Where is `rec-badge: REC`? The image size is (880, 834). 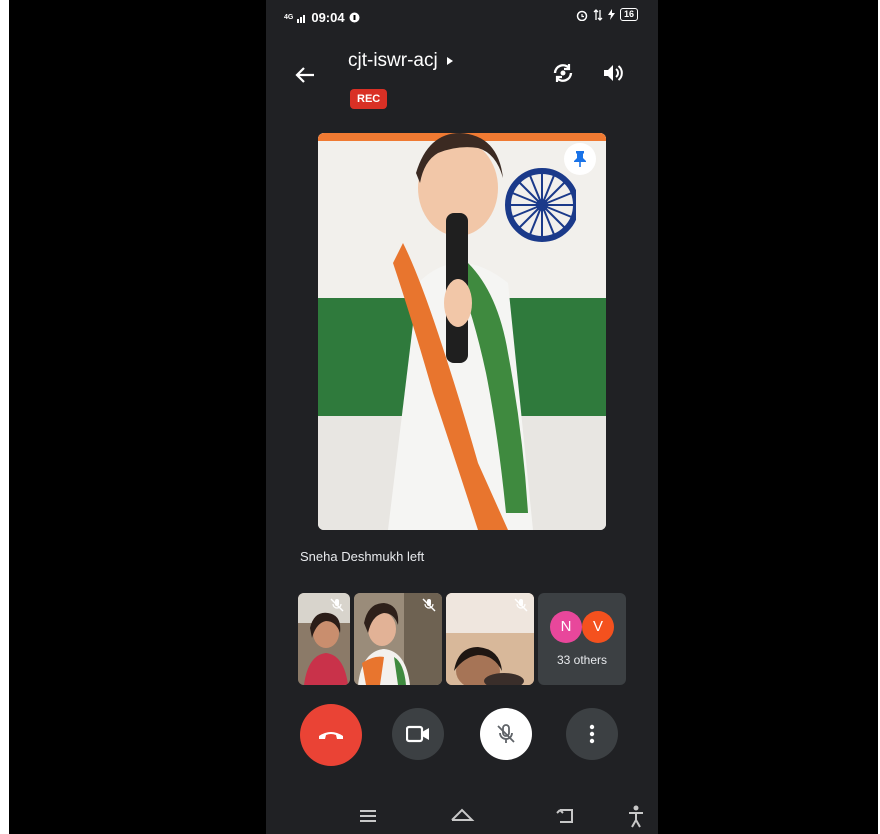
rec-badge: REC is located at coordinates (369, 99).